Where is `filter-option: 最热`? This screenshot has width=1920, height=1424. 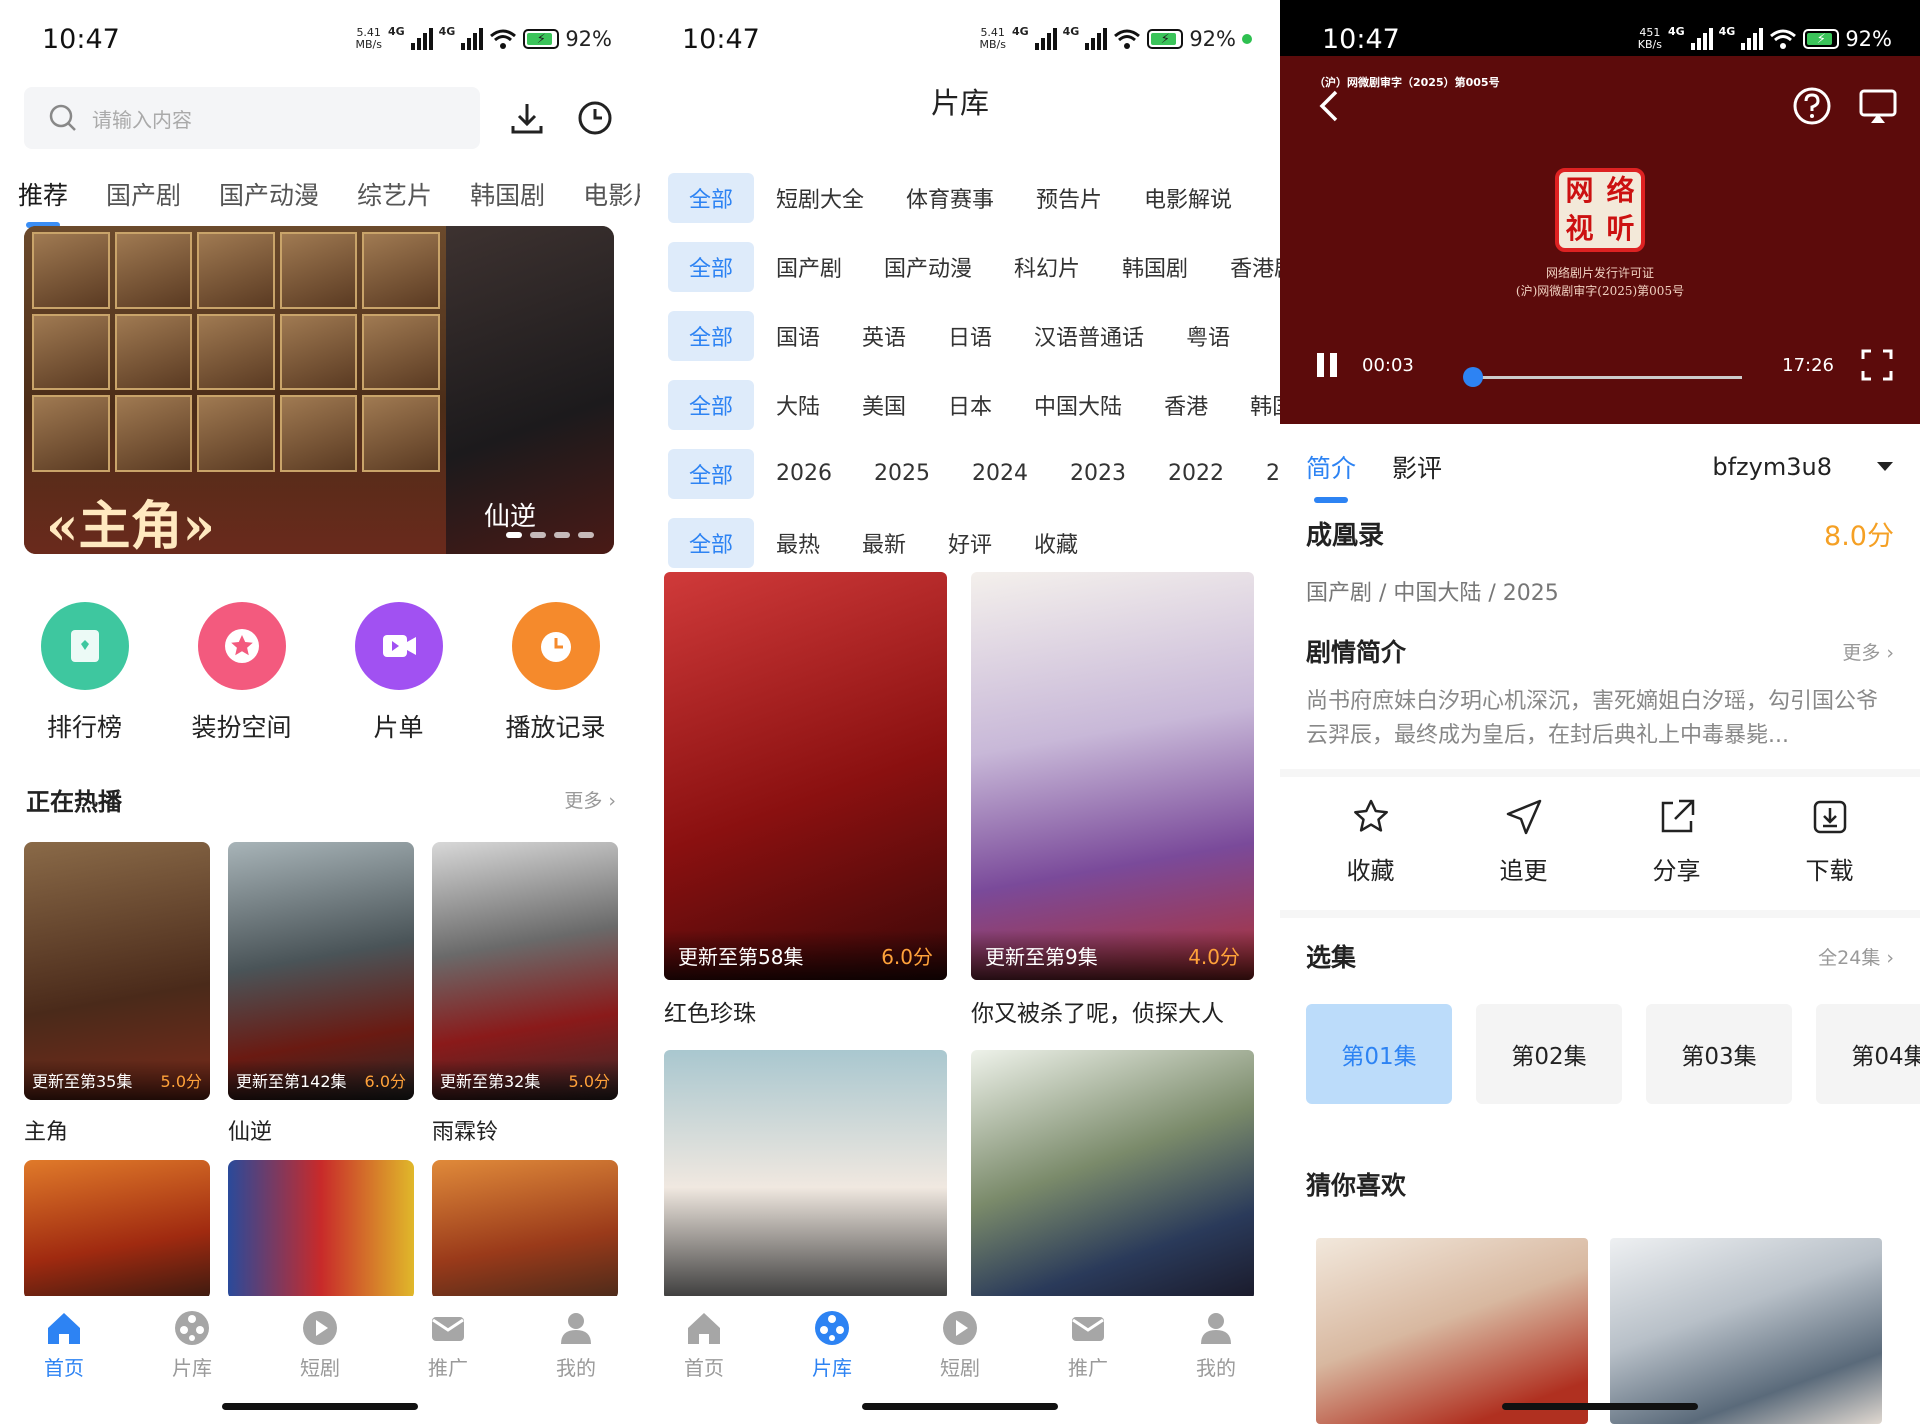 filter-option: 最热 is located at coordinates (798, 543).